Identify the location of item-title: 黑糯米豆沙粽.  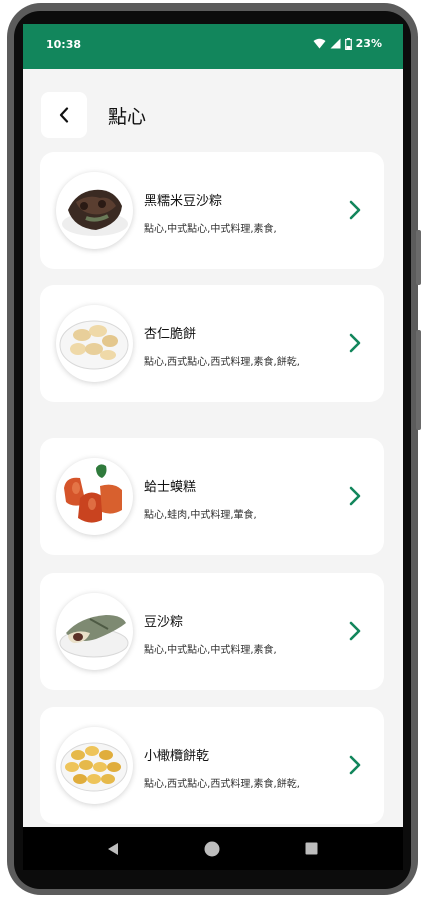
(183, 201).